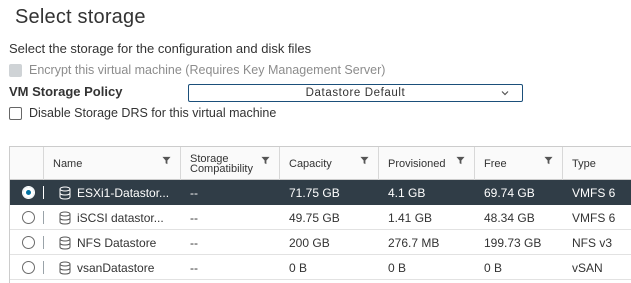  Describe the element at coordinates (410, 217) in the screenshot. I see `cell-provisioned: 1.41 GB` at that location.